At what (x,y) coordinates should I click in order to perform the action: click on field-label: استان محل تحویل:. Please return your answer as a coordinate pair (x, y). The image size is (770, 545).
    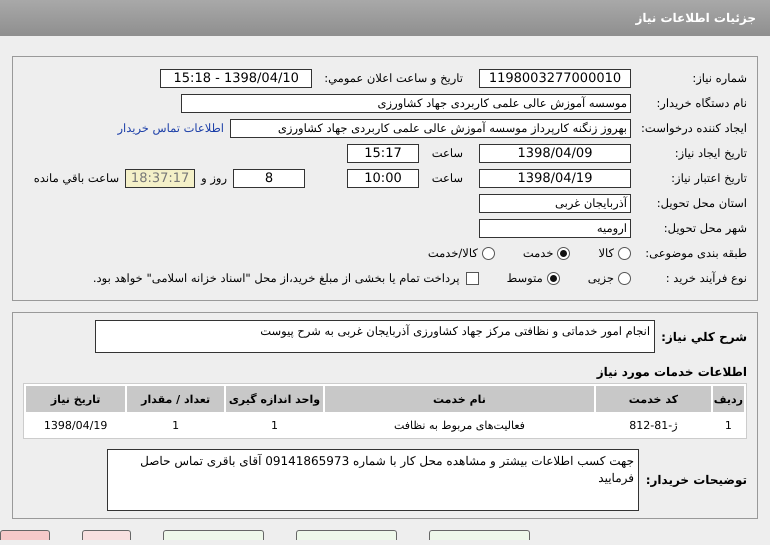
    Looking at the image, I should click on (701, 203).